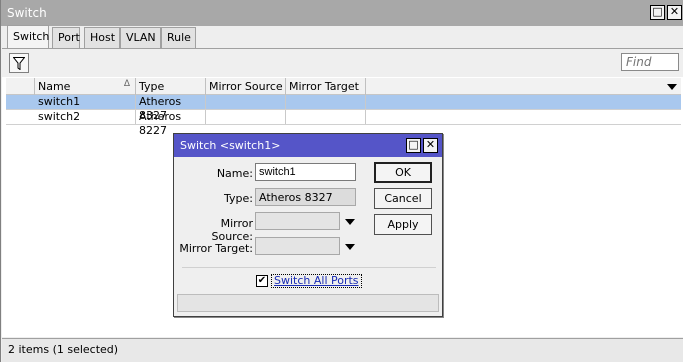 The image size is (683, 362). I want to click on mirror-target-label: Mirror Target:, so click(216, 248).